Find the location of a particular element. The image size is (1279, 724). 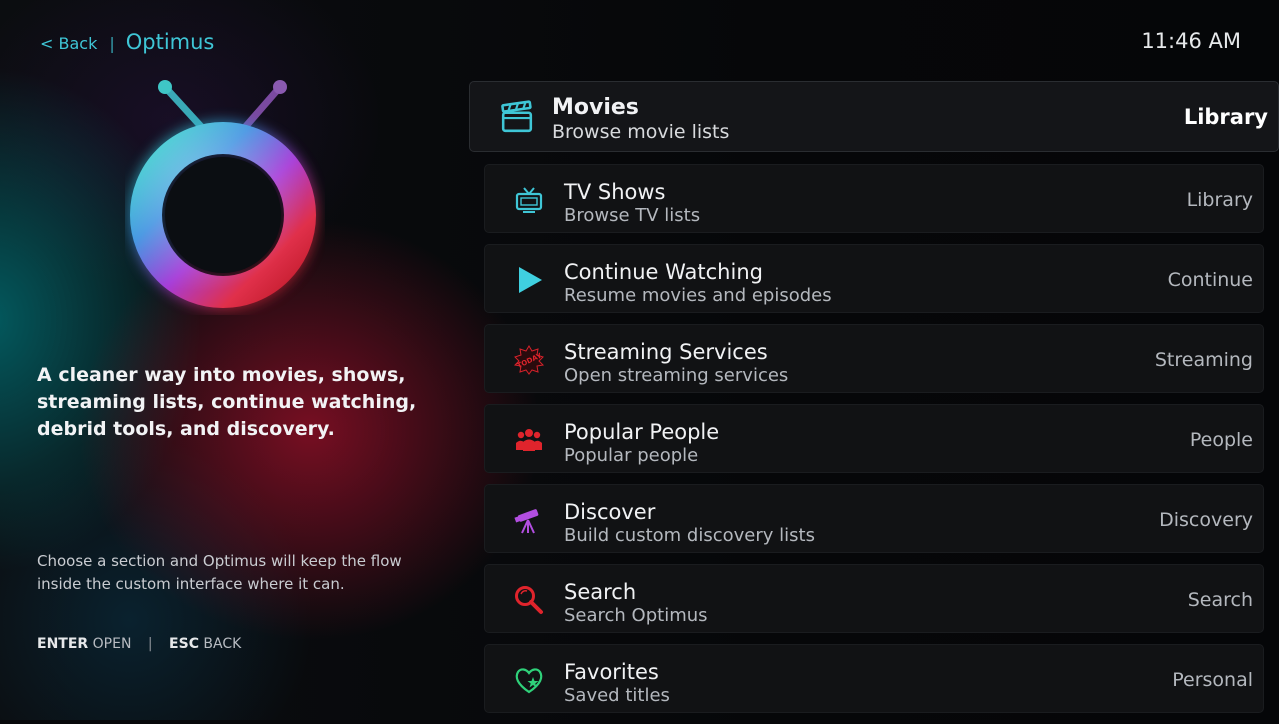

menu-item-title: Popular People is located at coordinates (642, 432).